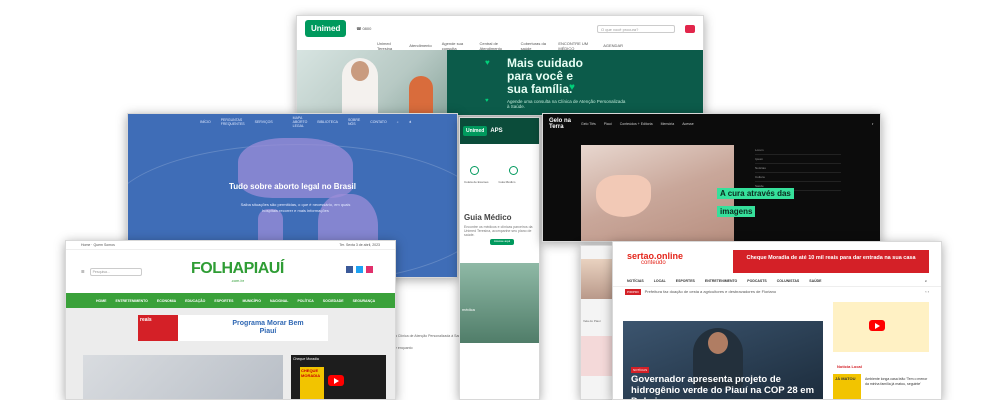 The height and width of the screenshot is (400, 1000). Describe the element at coordinates (496, 131) in the screenshot. I see `aps-label: APS` at that location.